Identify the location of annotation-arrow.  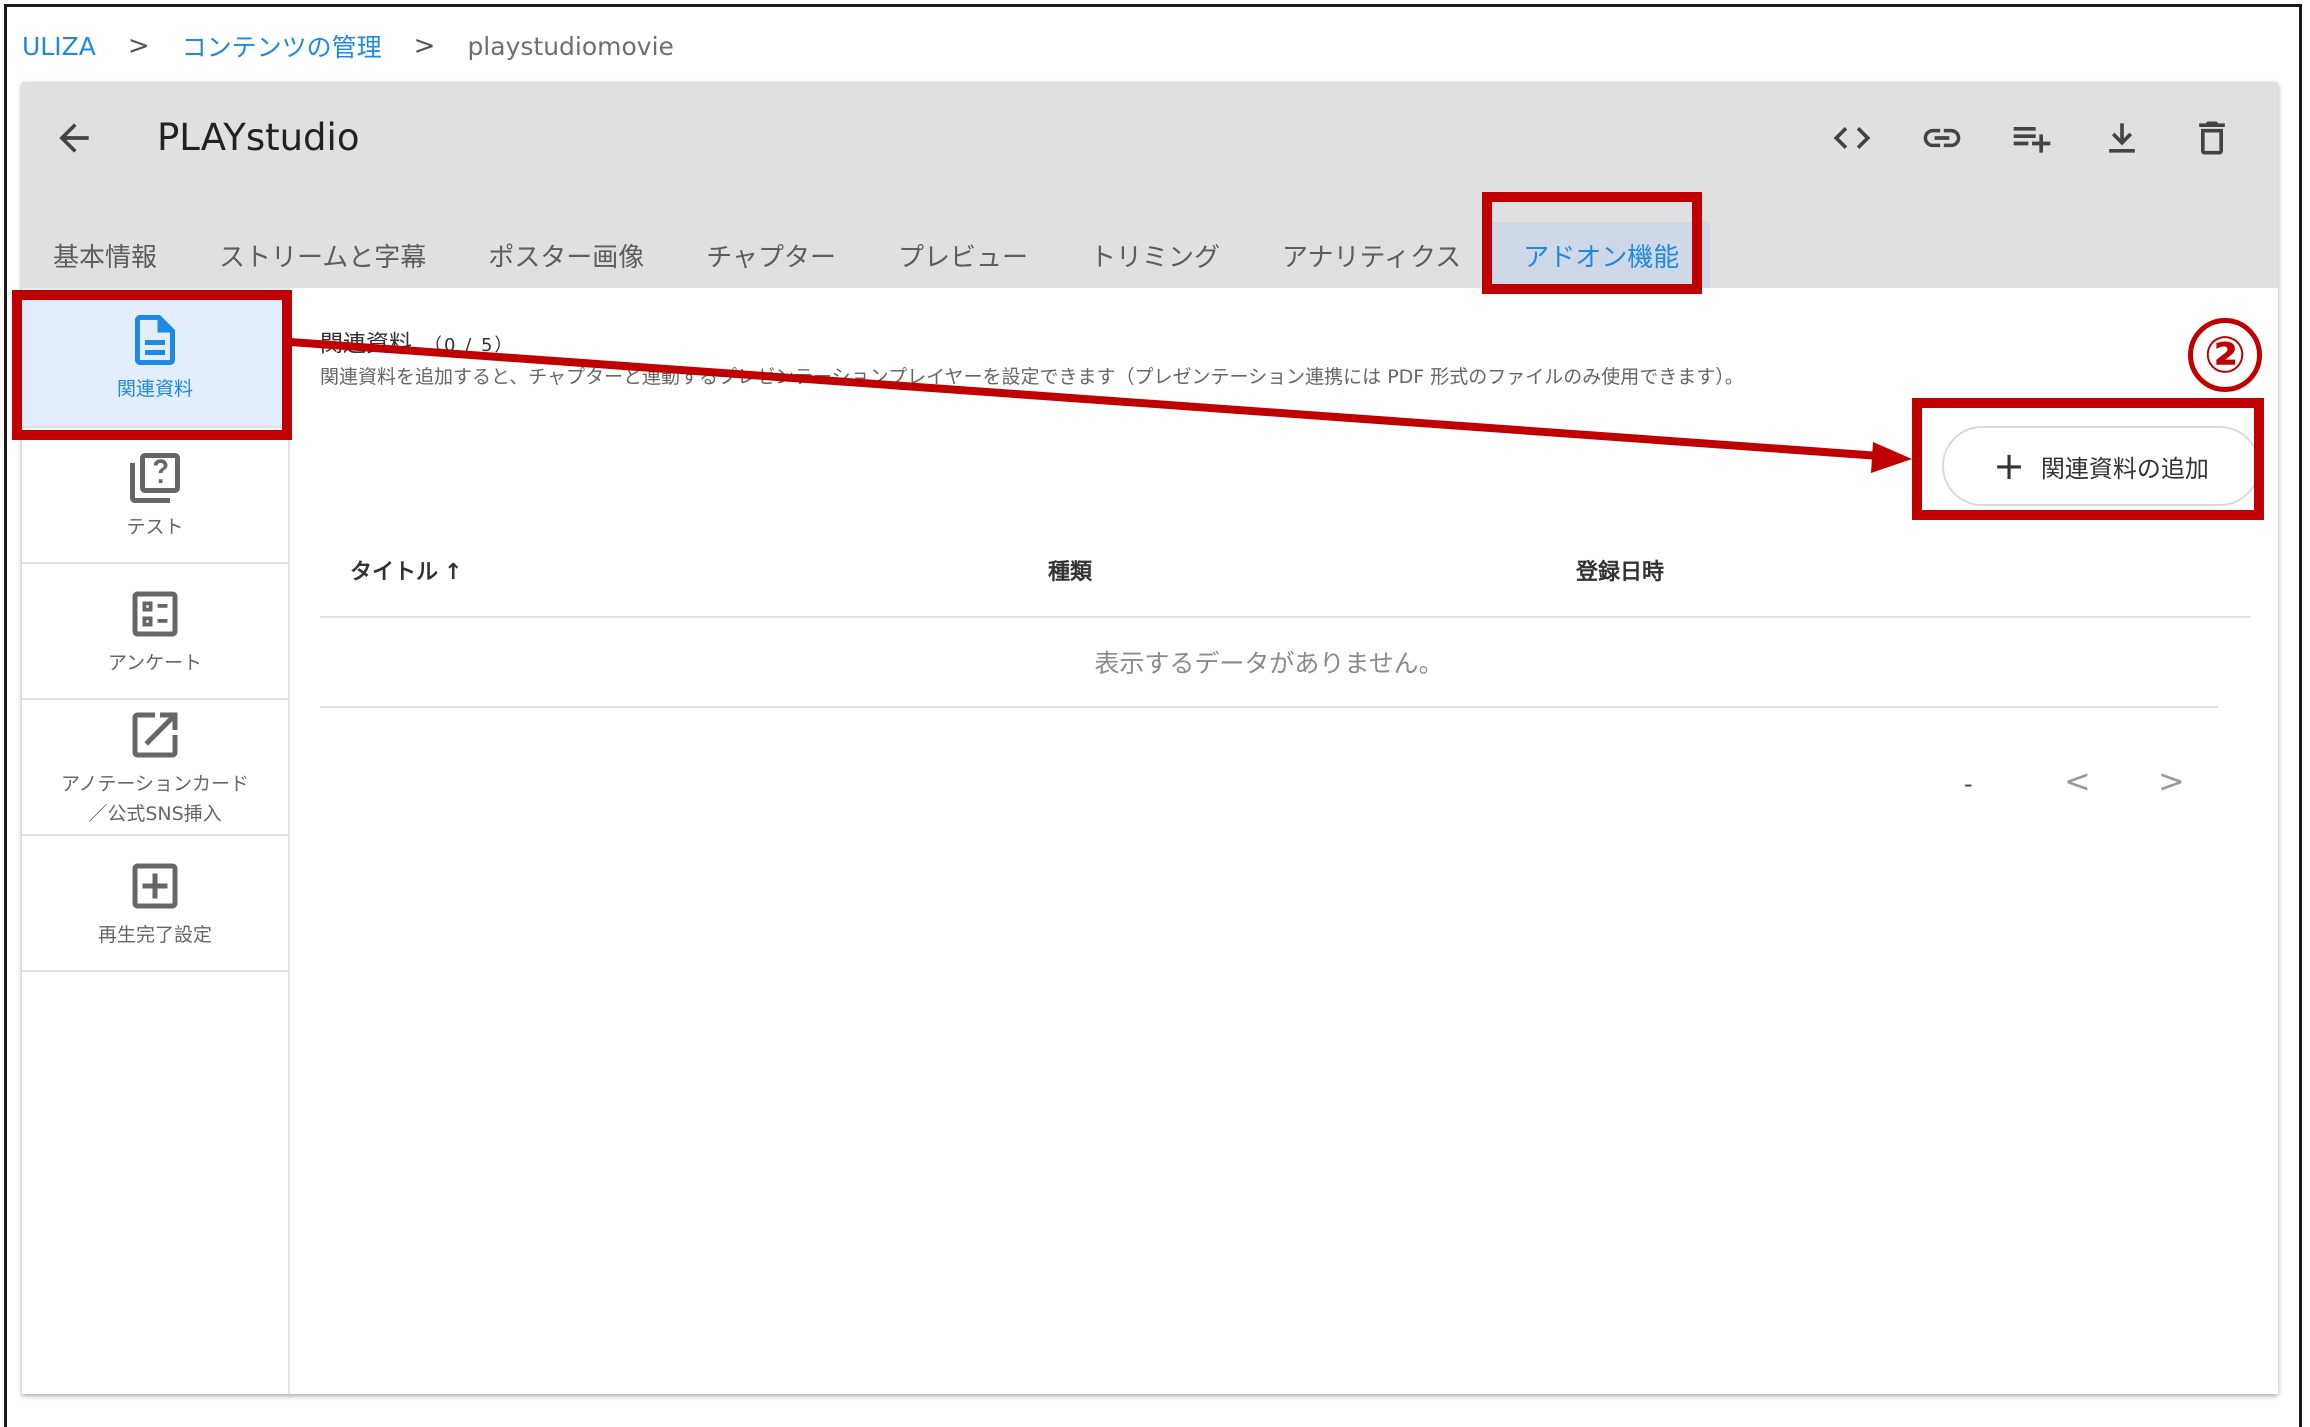
(1100, 405).